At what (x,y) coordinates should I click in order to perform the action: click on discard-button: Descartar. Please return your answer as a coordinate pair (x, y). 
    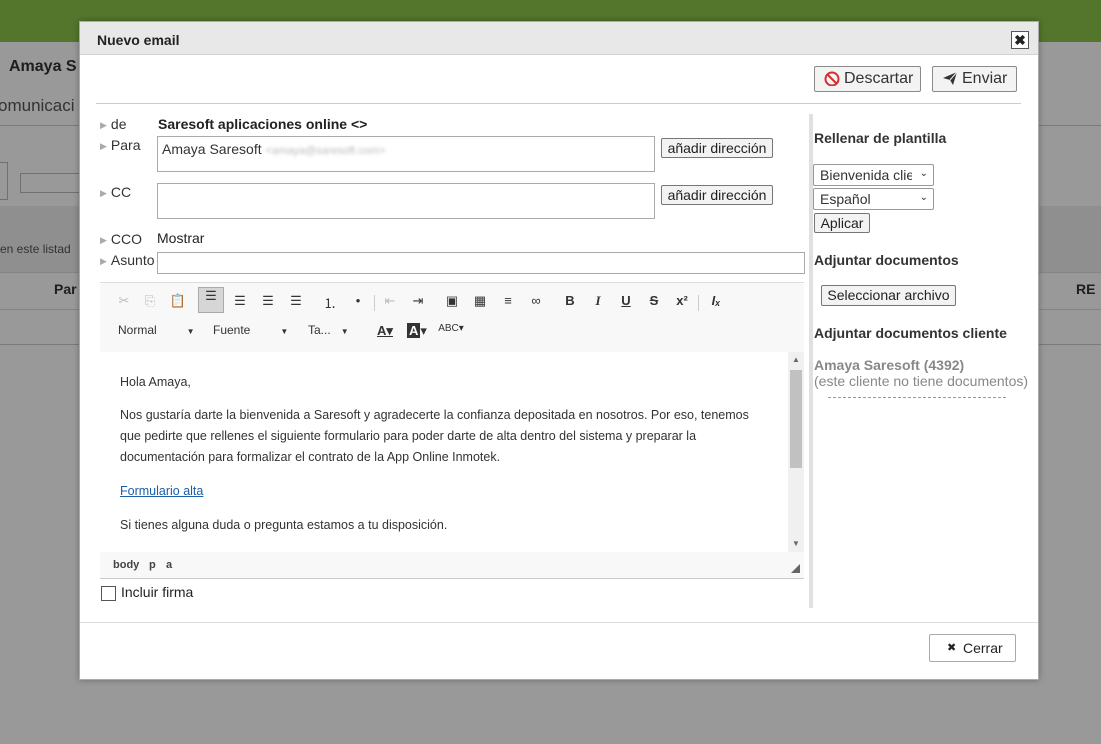
    Looking at the image, I should click on (867, 79).